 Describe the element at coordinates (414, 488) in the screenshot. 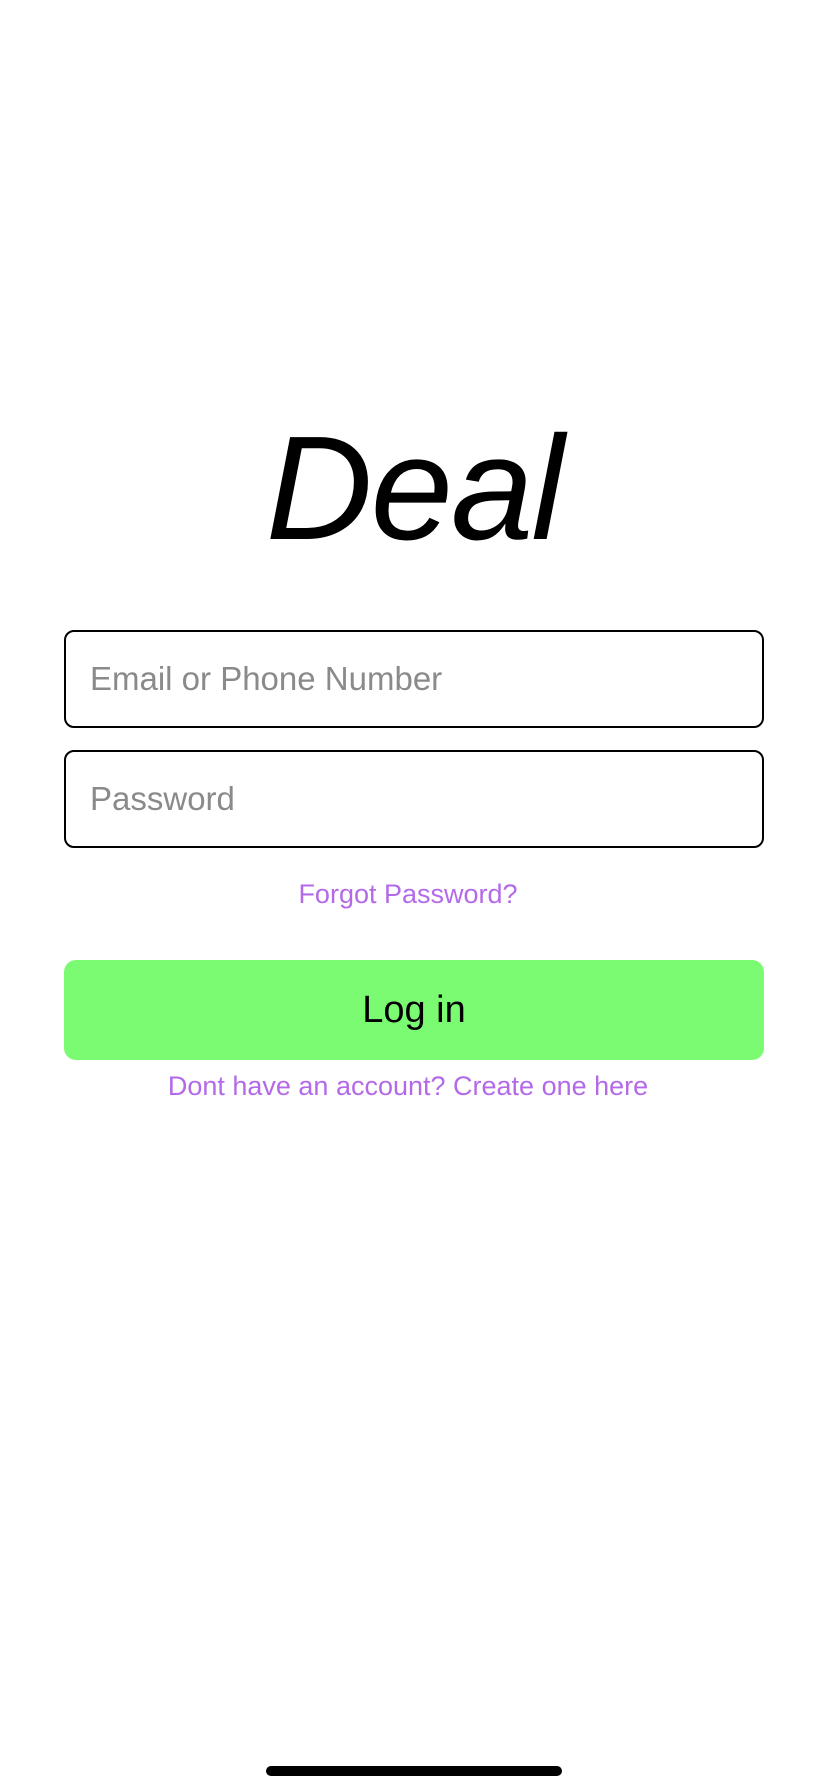

I see `app-logo: Deal` at that location.